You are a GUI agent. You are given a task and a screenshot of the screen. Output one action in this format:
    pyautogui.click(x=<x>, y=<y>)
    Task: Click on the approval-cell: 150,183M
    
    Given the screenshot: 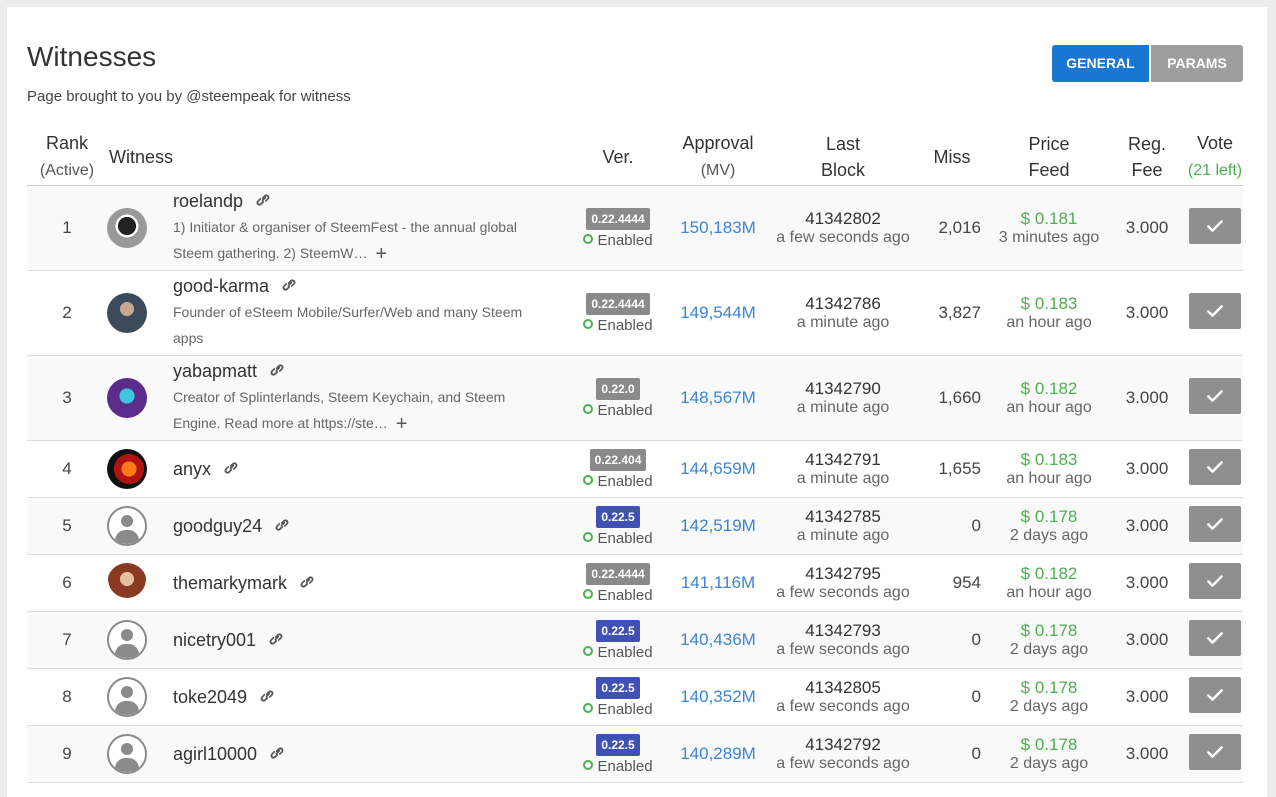 What is the action you would take?
    pyautogui.click(x=718, y=228)
    